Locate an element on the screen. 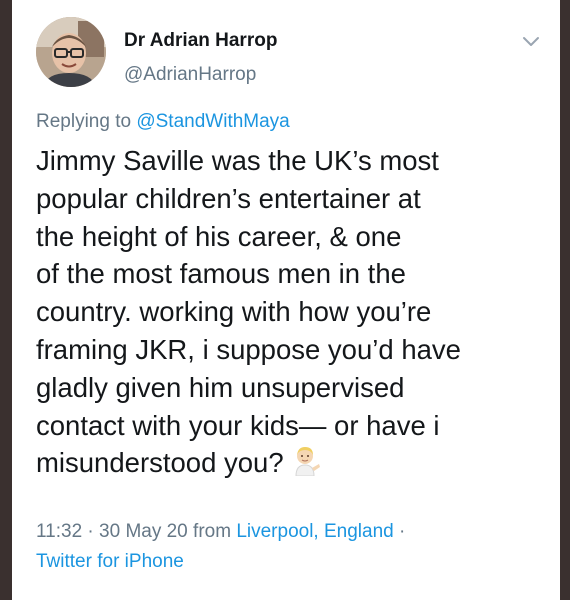  reply-prefix: Replying to is located at coordinates (84, 121).